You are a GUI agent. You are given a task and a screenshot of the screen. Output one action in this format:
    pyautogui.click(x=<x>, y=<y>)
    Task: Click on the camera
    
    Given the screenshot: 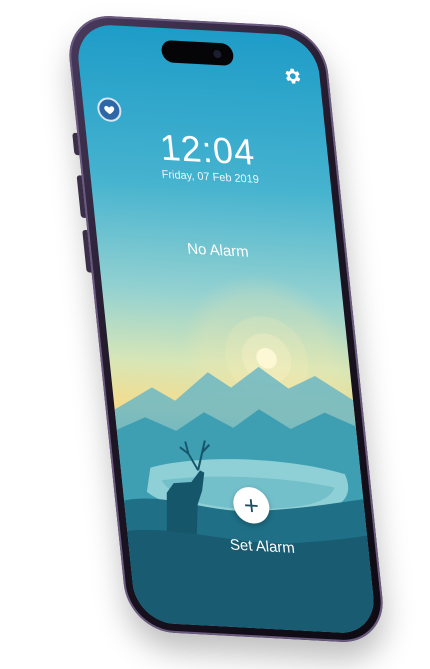 What is the action you would take?
    pyautogui.click(x=217, y=54)
    